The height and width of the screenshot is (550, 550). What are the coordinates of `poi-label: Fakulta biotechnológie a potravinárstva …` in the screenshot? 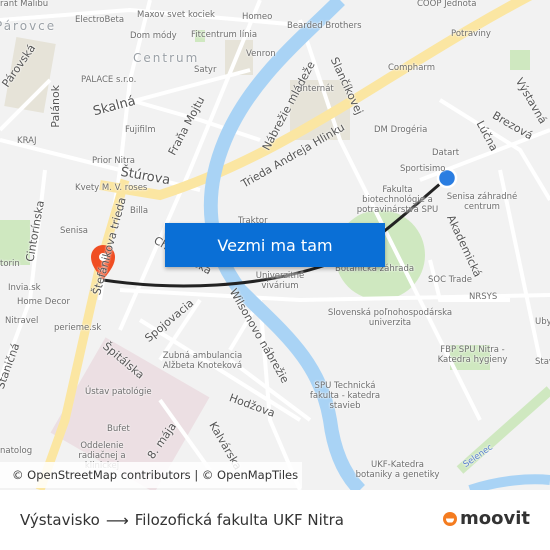 It's located at (397, 200).